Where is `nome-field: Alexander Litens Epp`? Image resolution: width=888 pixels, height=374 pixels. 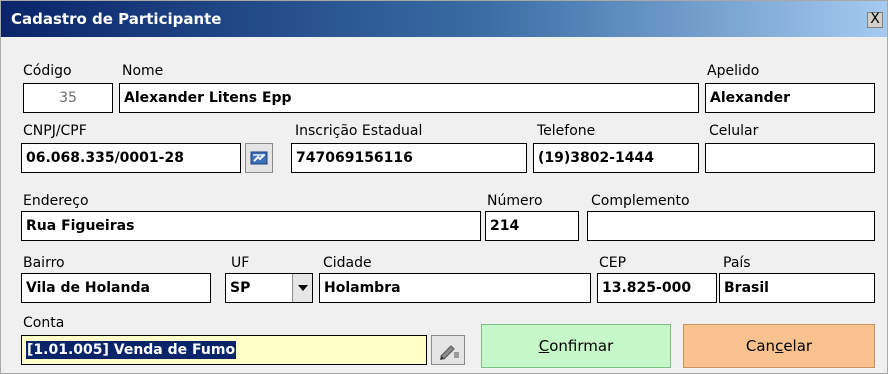 nome-field: Alexander Litens Epp is located at coordinates (409, 98).